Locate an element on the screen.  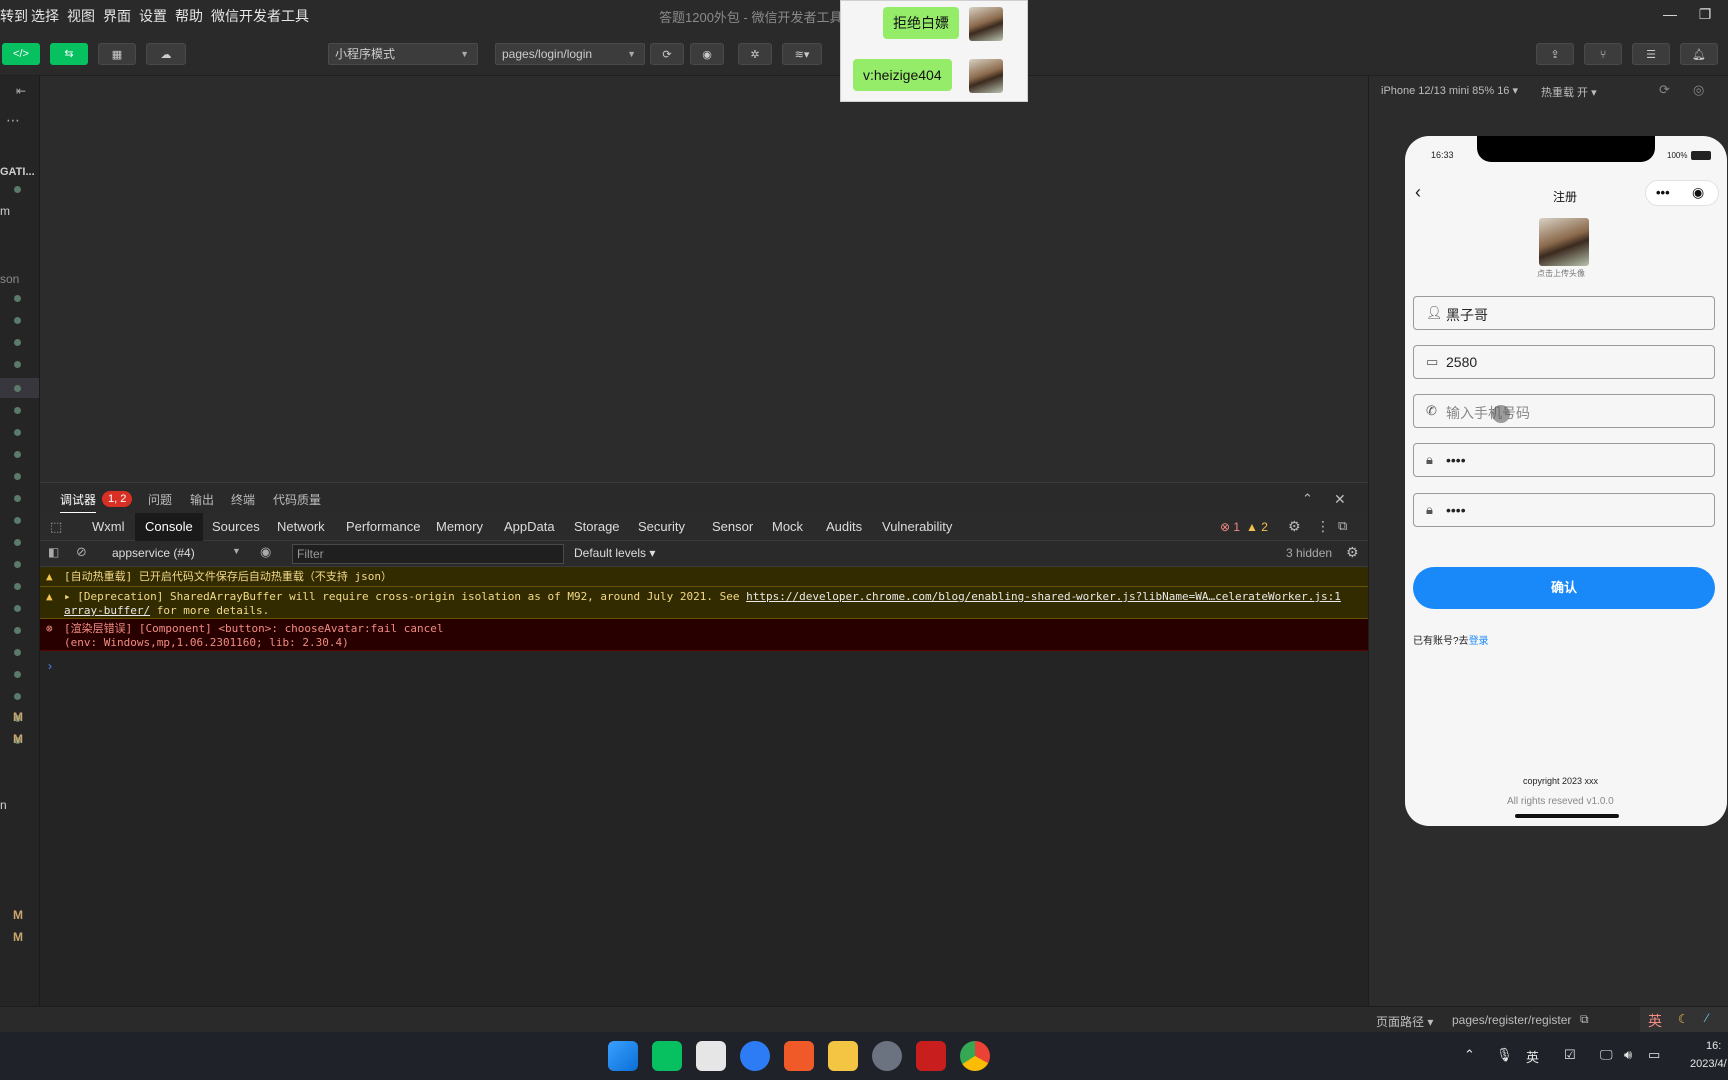
tab-debugger: 调试器 is located at coordinates (78, 502).